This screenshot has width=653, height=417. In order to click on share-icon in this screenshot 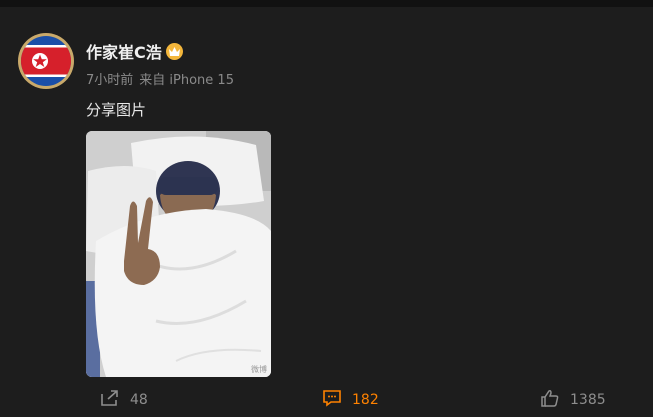, I will do `click(110, 400)`.